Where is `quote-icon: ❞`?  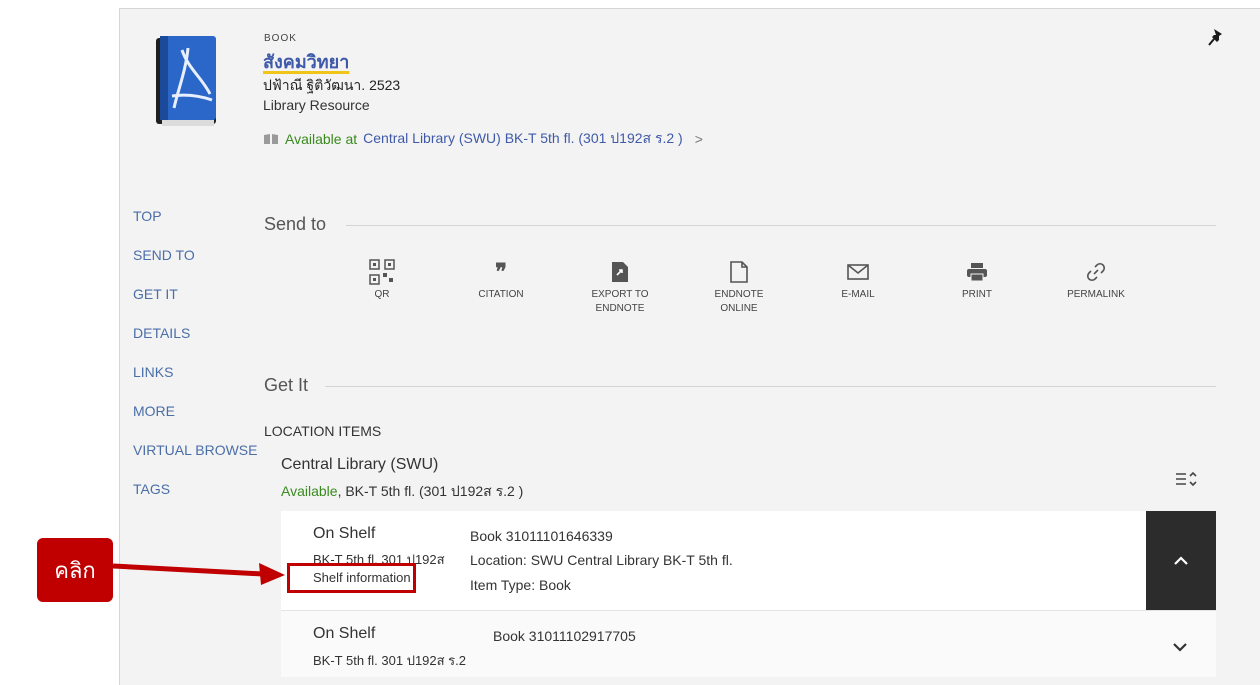
quote-icon: ❞ is located at coordinates (501, 272).